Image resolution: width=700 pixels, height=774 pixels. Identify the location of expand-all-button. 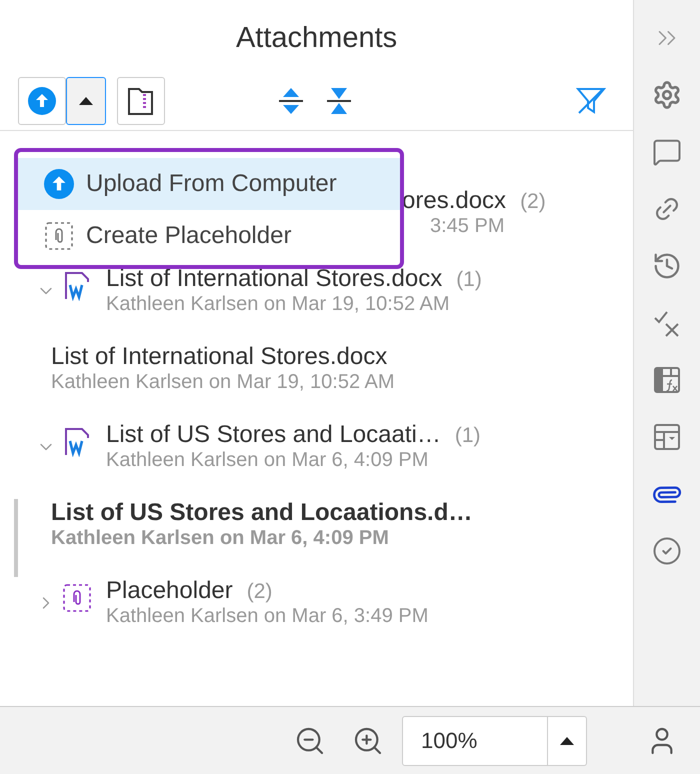
(291, 101).